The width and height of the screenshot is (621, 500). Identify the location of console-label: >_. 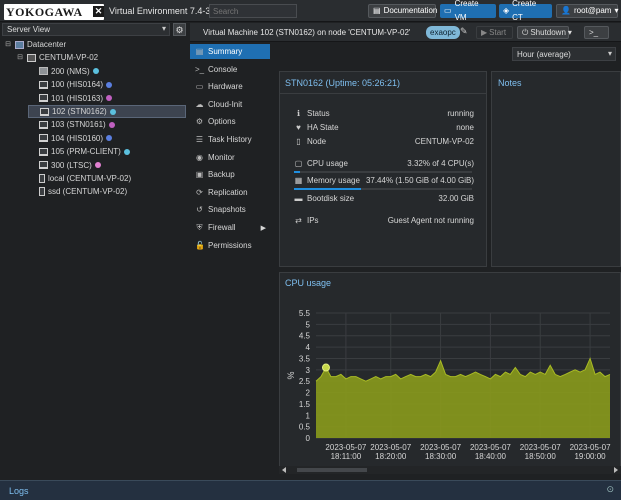
(594, 32).